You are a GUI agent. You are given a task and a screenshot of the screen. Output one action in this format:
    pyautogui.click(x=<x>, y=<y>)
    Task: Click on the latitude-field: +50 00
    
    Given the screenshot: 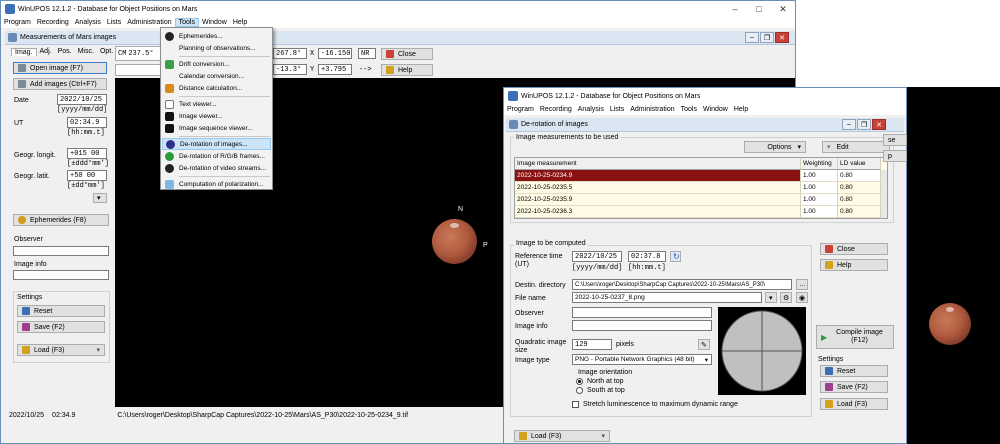 What is the action you would take?
    pyautogui.click(x=87, y=175)
    